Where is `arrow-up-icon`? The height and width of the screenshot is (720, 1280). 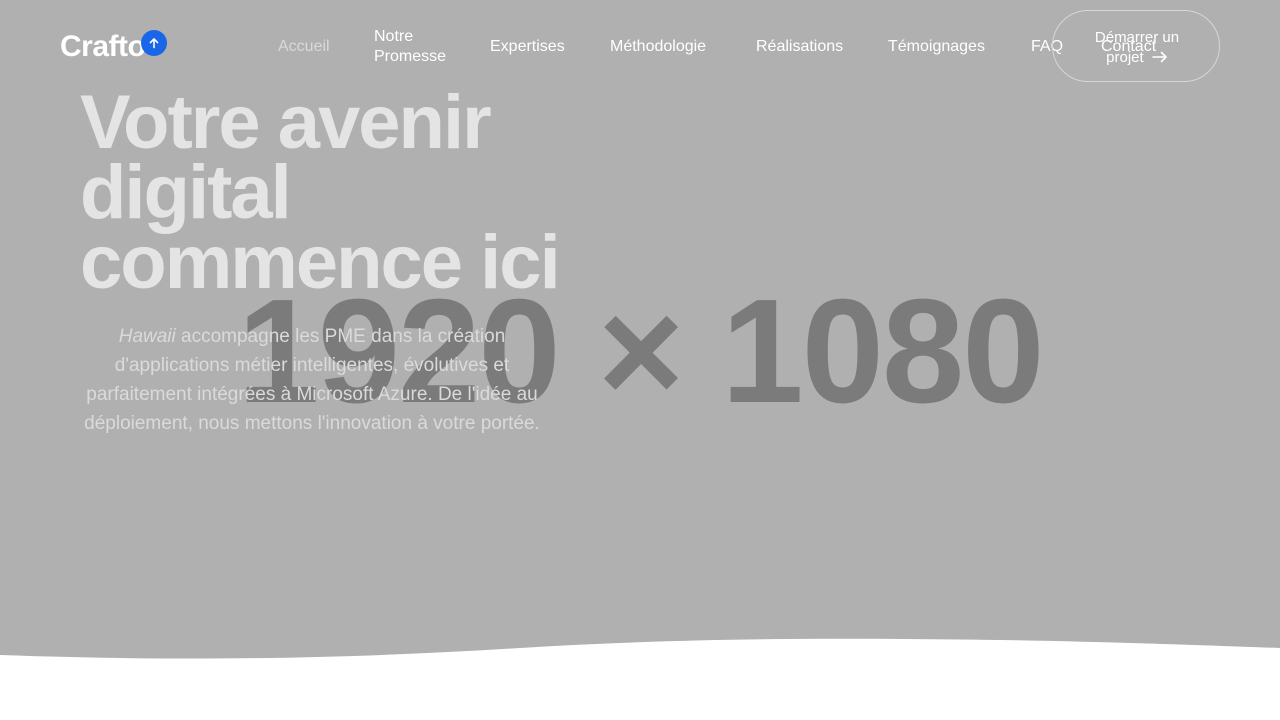
arrow-up-icon is located at coordinates (154, 43).